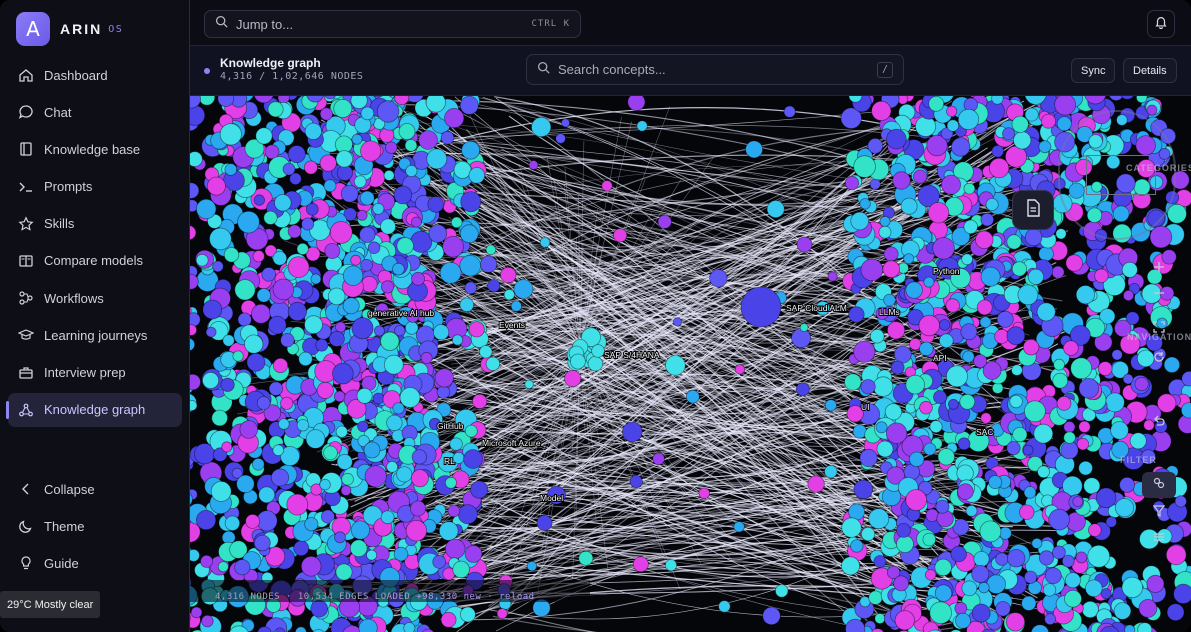 Image resolution: width=1191 pixels, height=632 pixels. Describe the element at coordinates (1159, 359) in the screenshot. I see `reset-view-button` at that location.